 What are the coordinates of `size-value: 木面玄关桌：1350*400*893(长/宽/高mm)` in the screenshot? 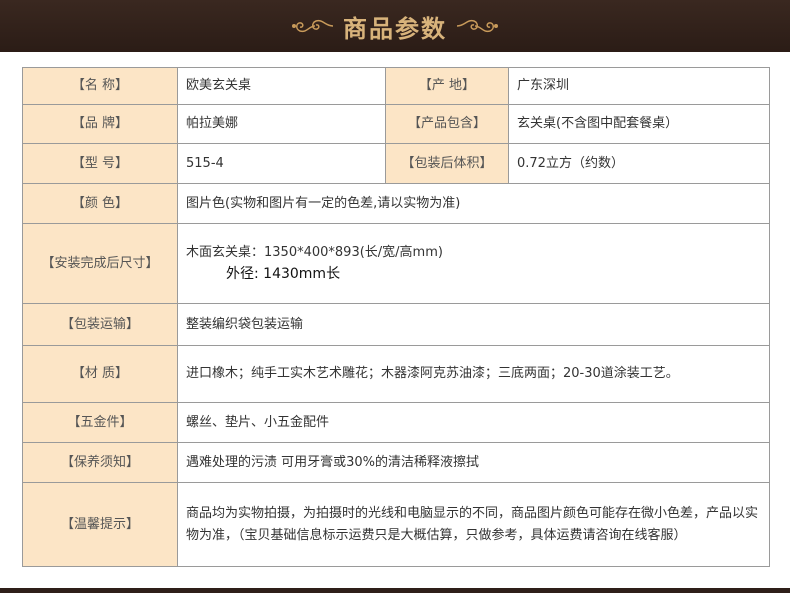 It's located at (314, 252).